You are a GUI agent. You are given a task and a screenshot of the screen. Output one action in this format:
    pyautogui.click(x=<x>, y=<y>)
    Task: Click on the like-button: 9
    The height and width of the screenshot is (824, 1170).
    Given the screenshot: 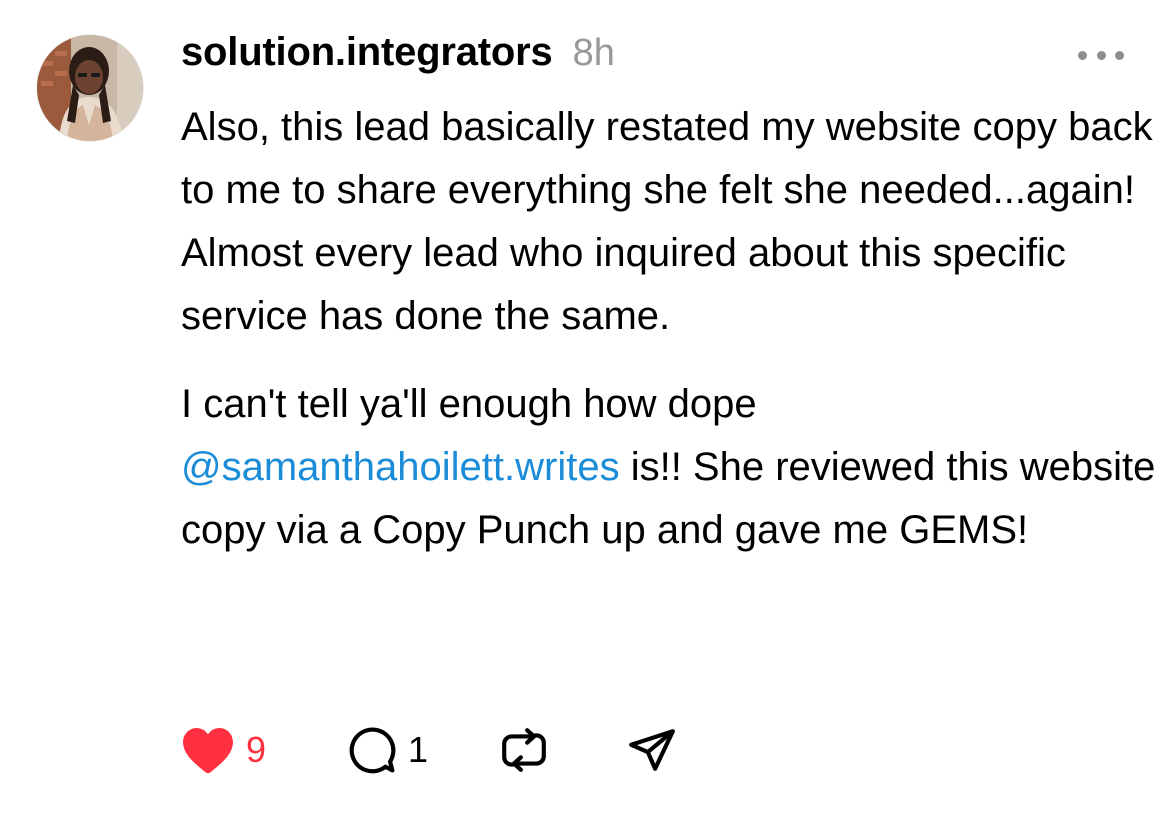 What is the action you would take?
    pyautogui.click(x=223, y=750)
    